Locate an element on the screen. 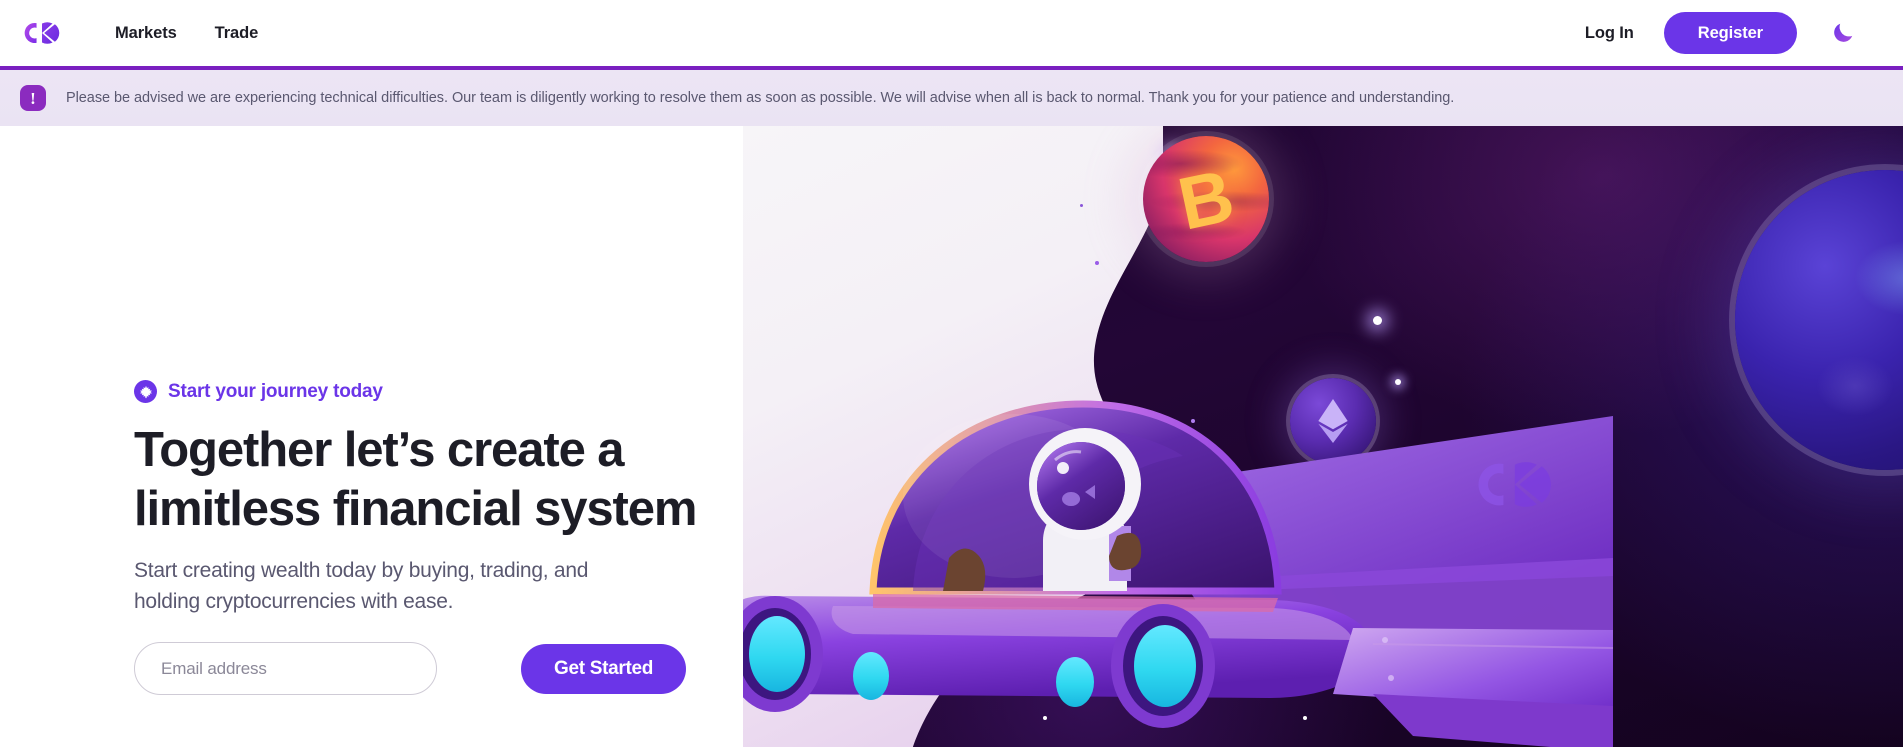 This screenshot has width=1903, height=747. theme-toggle-button is located at coordinates (1843, 33).